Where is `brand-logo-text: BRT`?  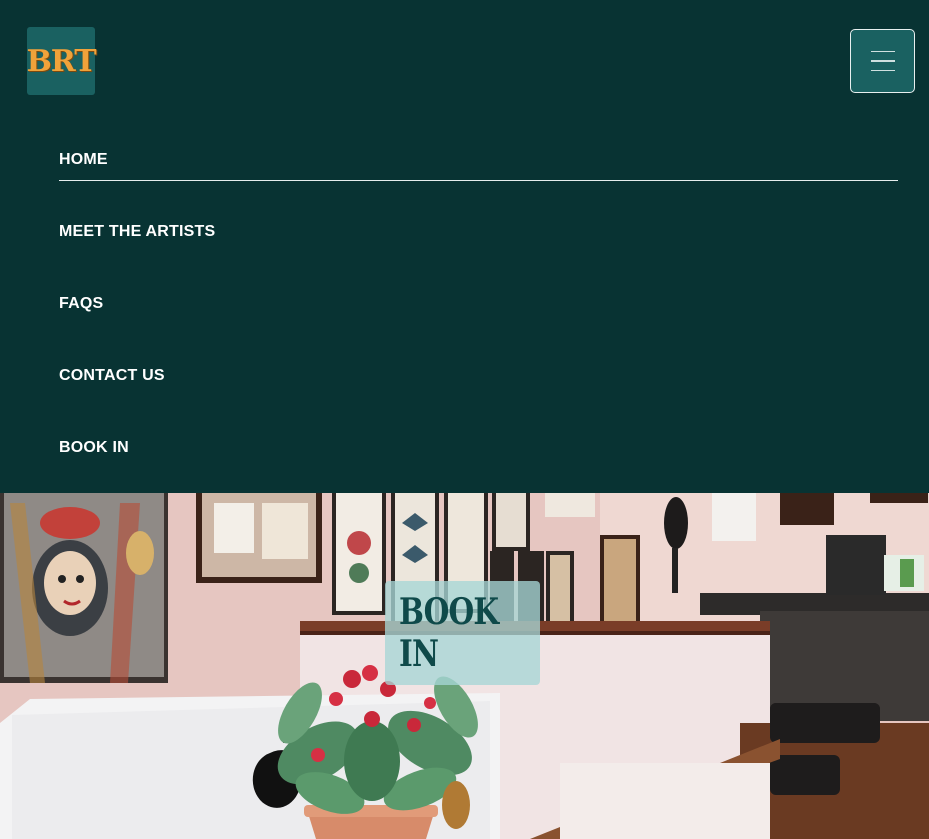
brand-logo-text: BRT is located at coordinates (61, 61).